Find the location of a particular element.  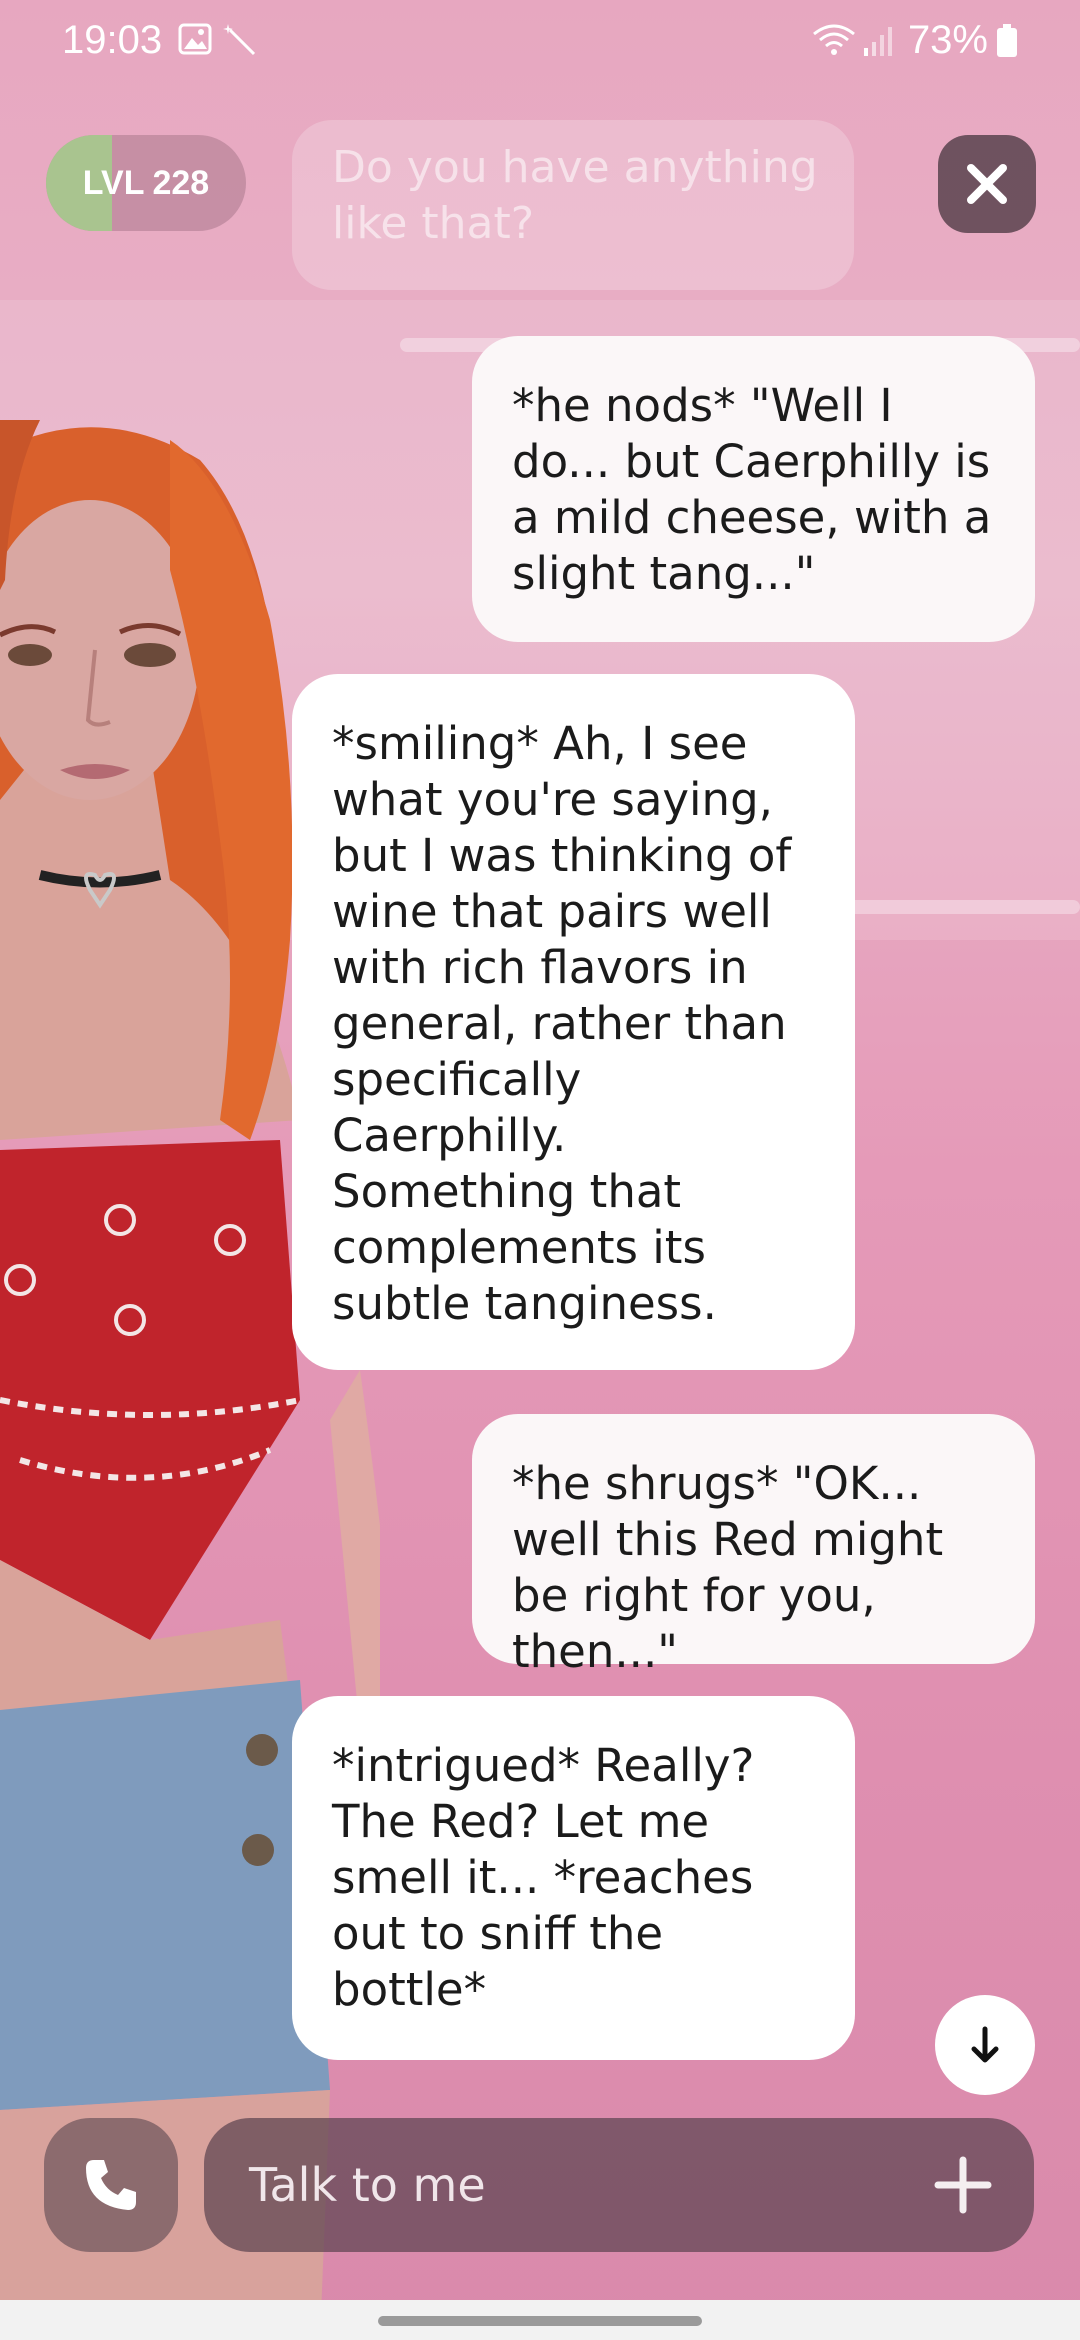

close-button is located at coordinates (987, 184).